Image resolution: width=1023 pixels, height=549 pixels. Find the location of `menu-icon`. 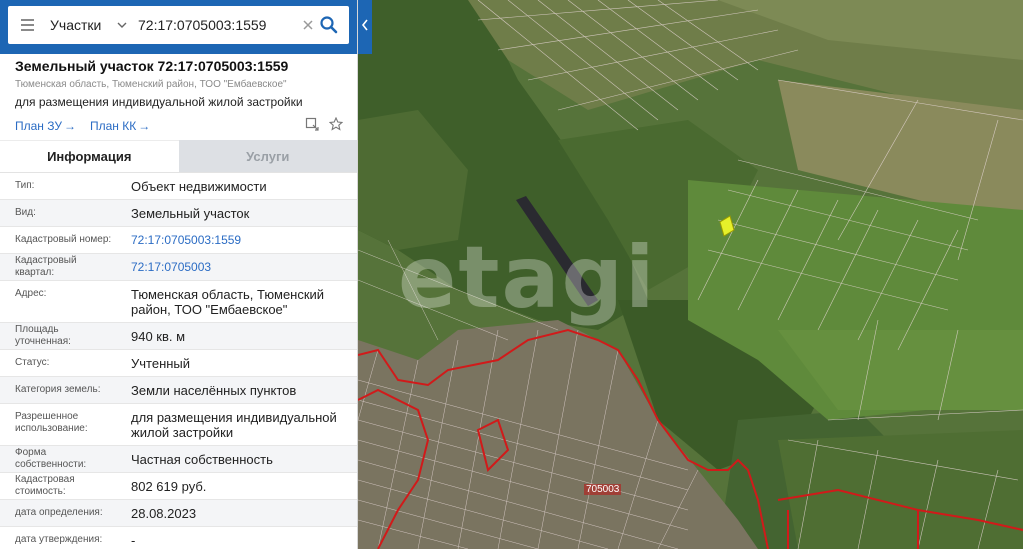

menu-icon is located at coordinates (27, 25).